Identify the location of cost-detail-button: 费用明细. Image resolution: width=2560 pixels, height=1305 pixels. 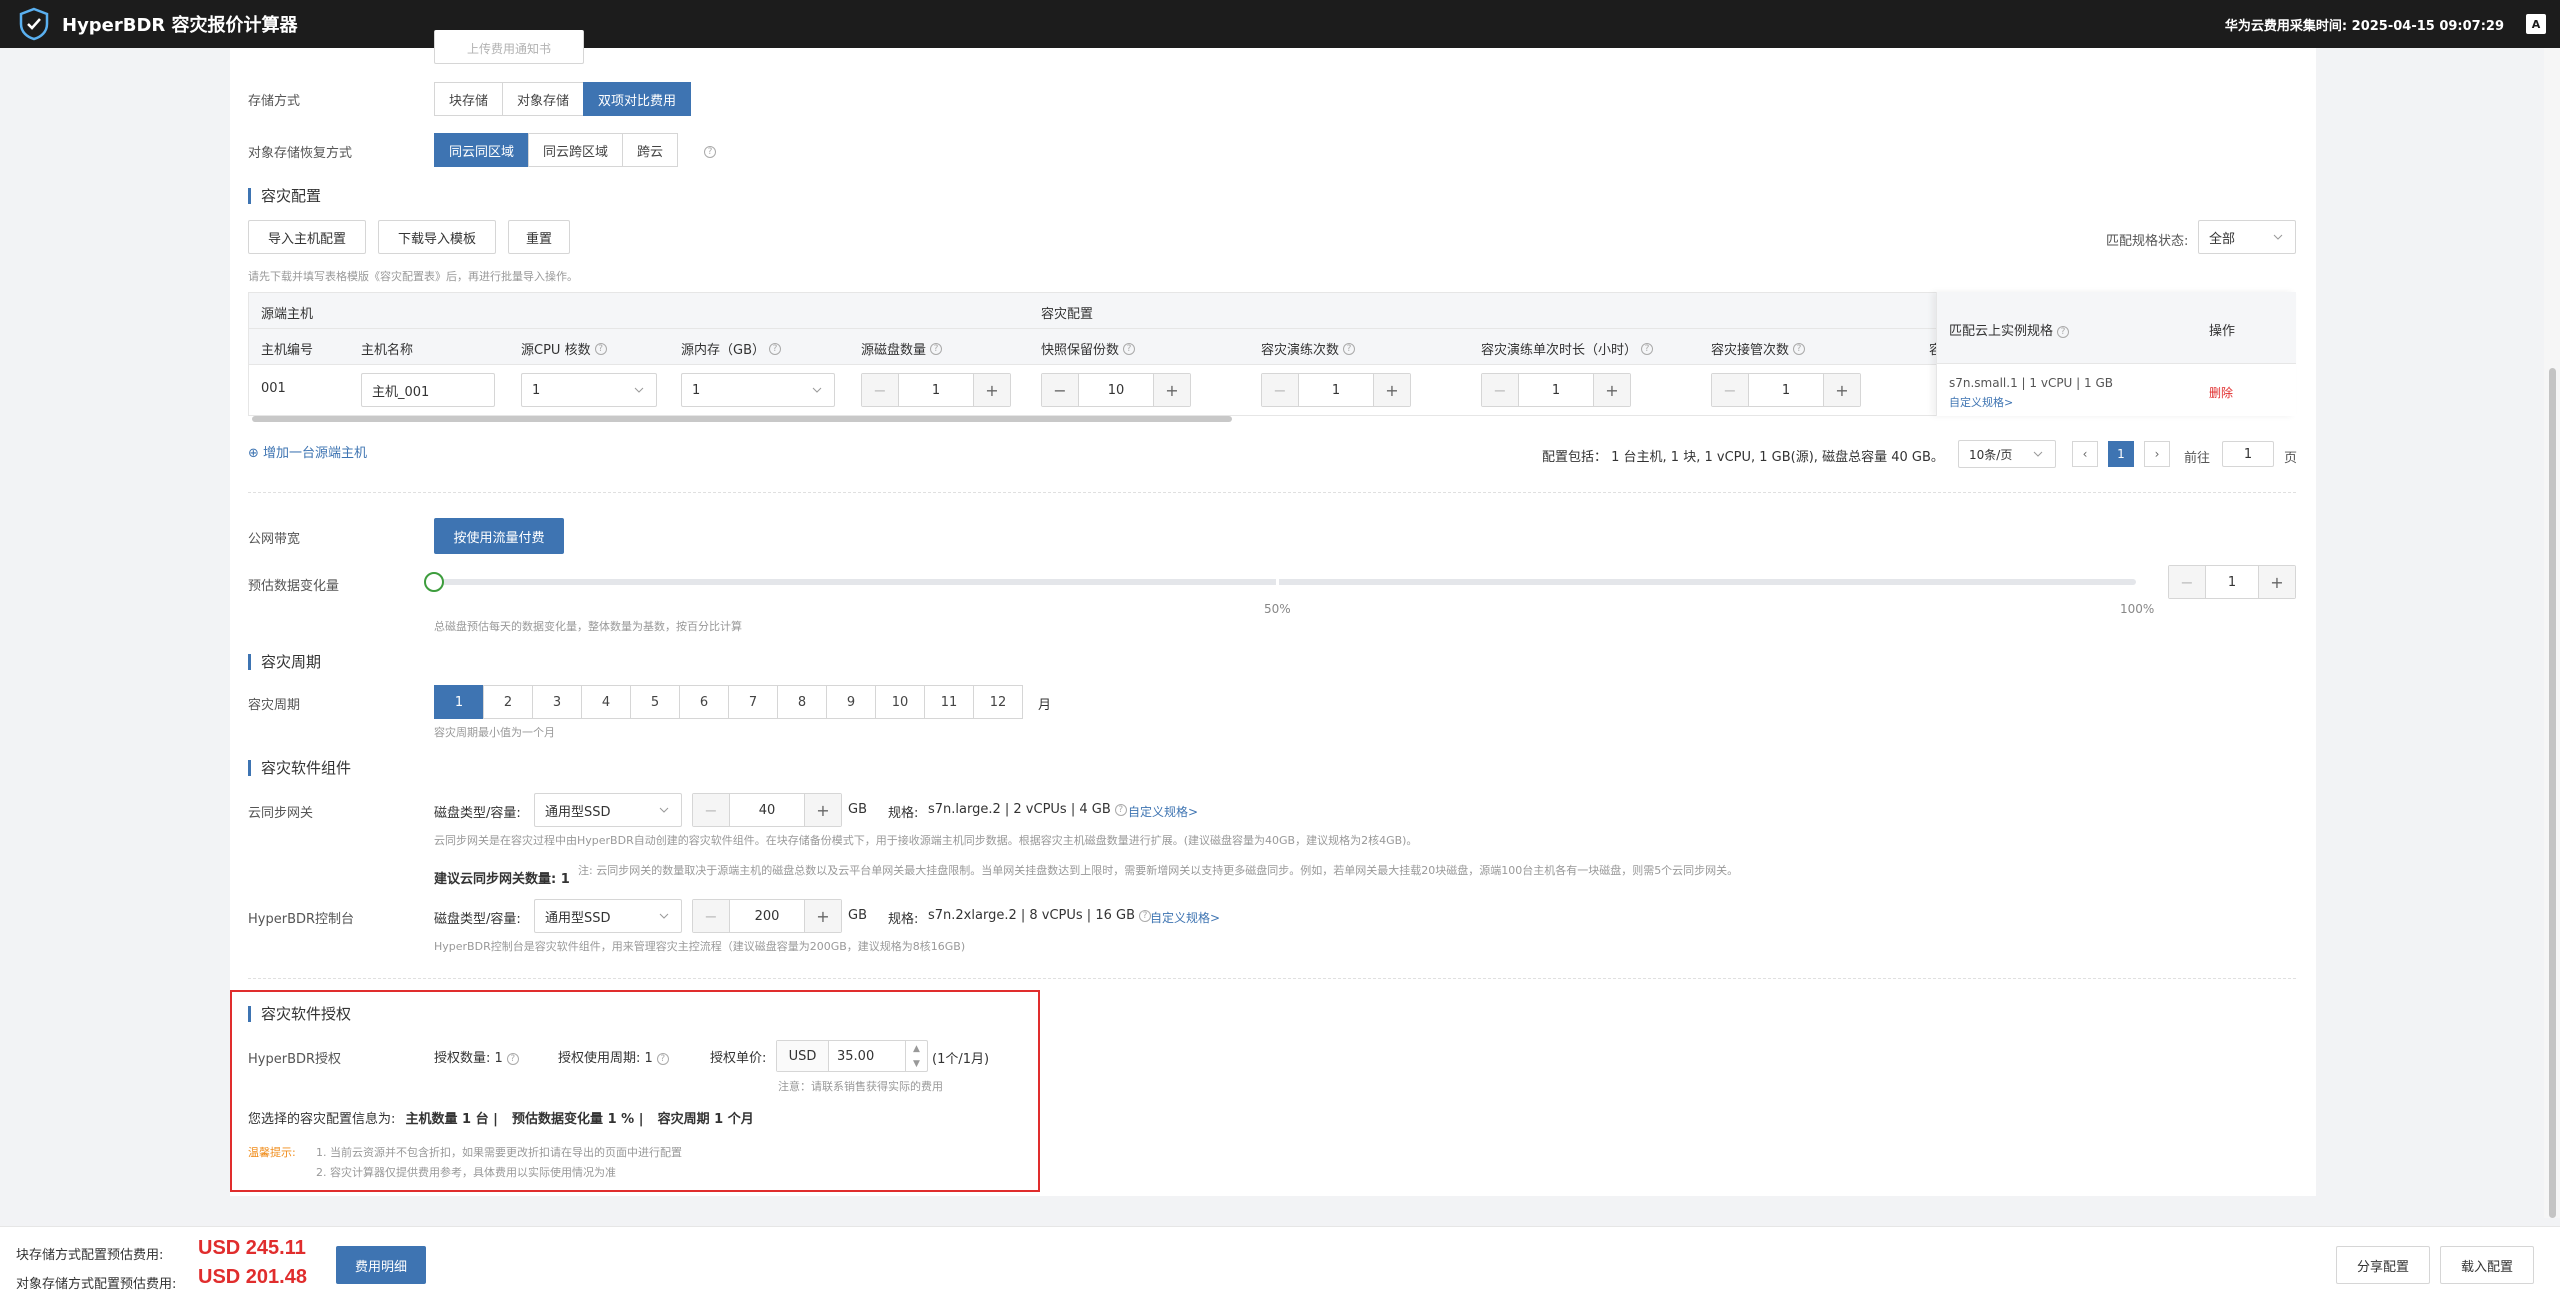
(381, 1265).